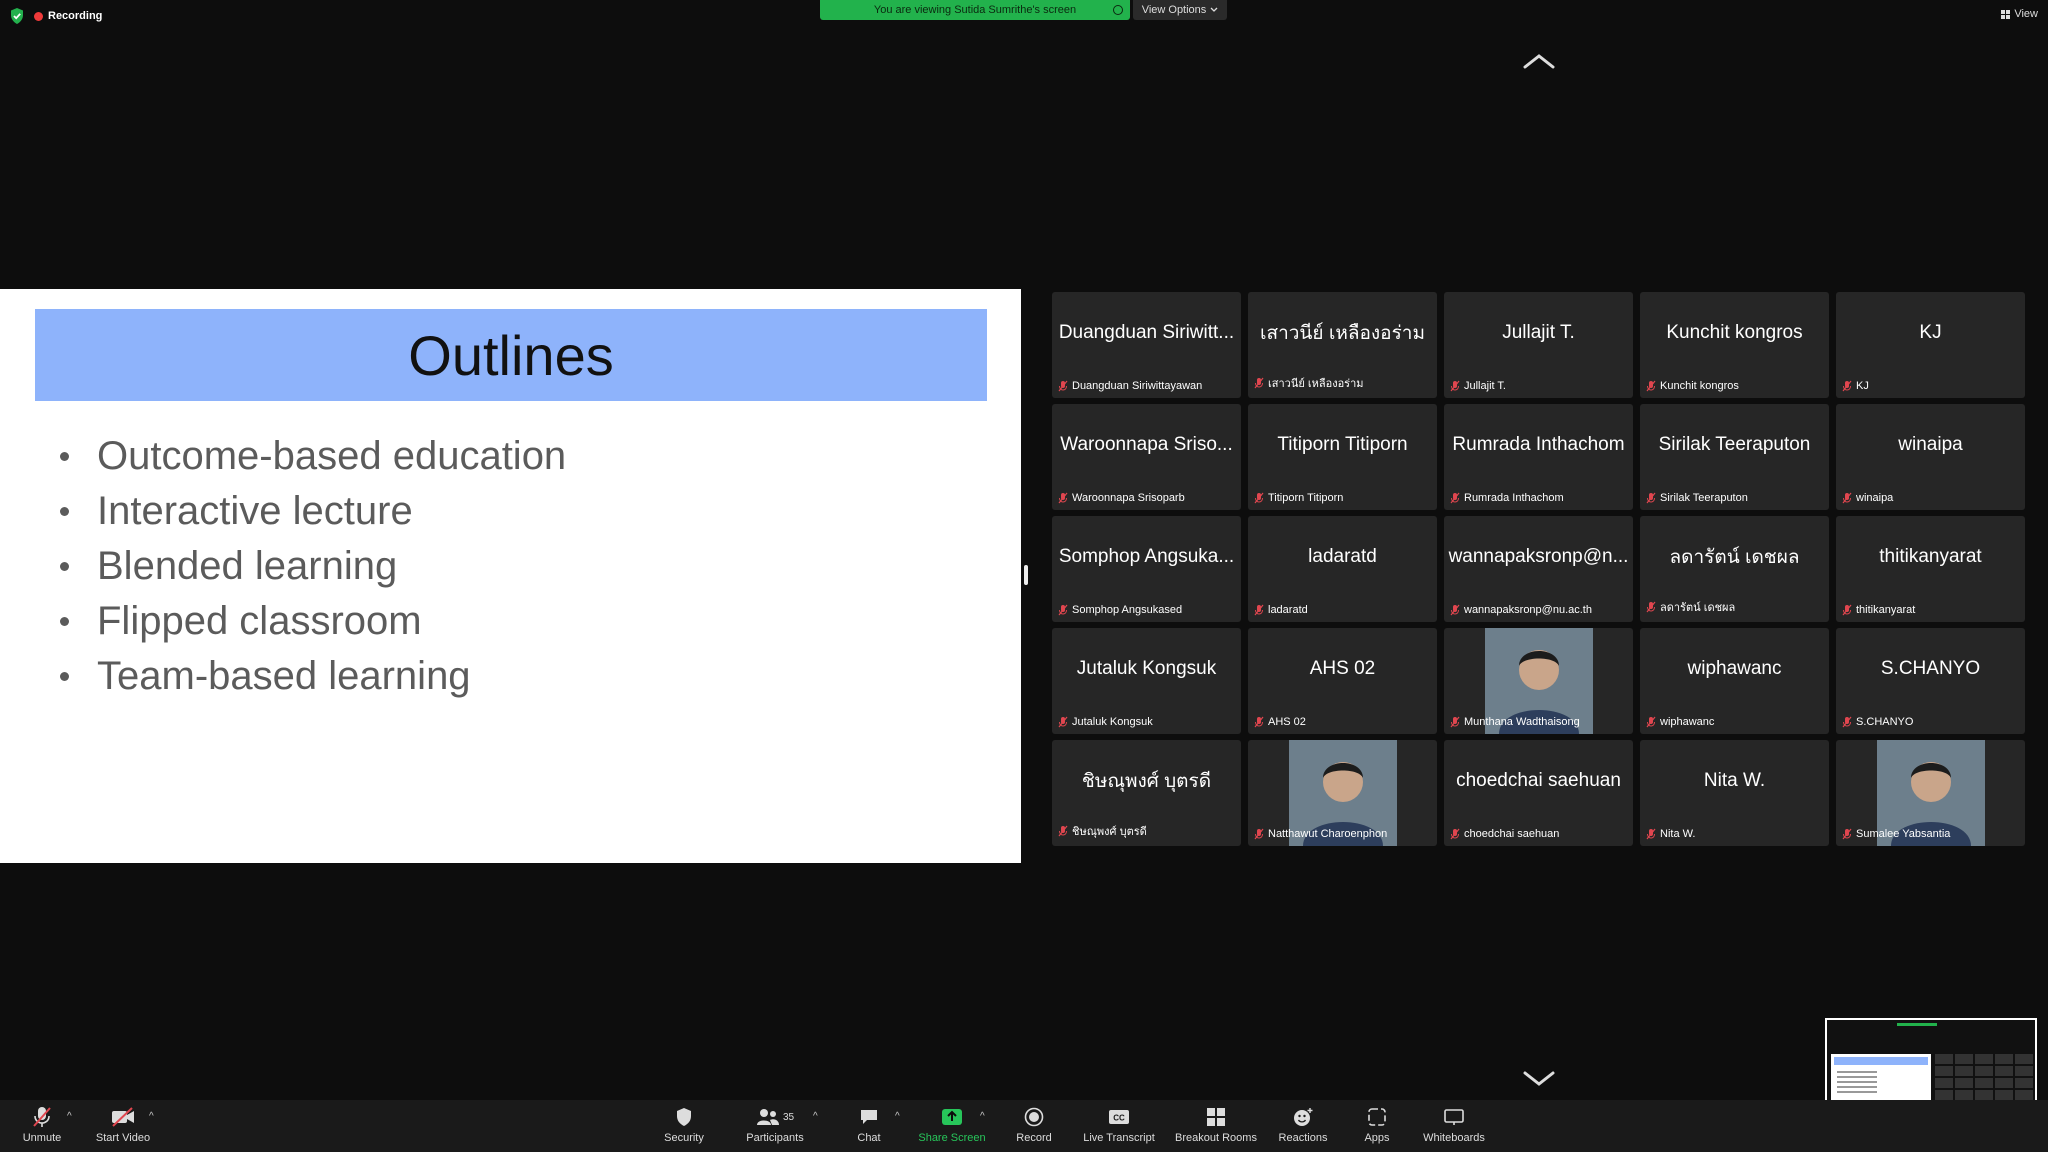  Describe the element at coordinates (1538, 681) in the screenshot. I see `participant-tile: Munthana Wadthaisong` at that location.